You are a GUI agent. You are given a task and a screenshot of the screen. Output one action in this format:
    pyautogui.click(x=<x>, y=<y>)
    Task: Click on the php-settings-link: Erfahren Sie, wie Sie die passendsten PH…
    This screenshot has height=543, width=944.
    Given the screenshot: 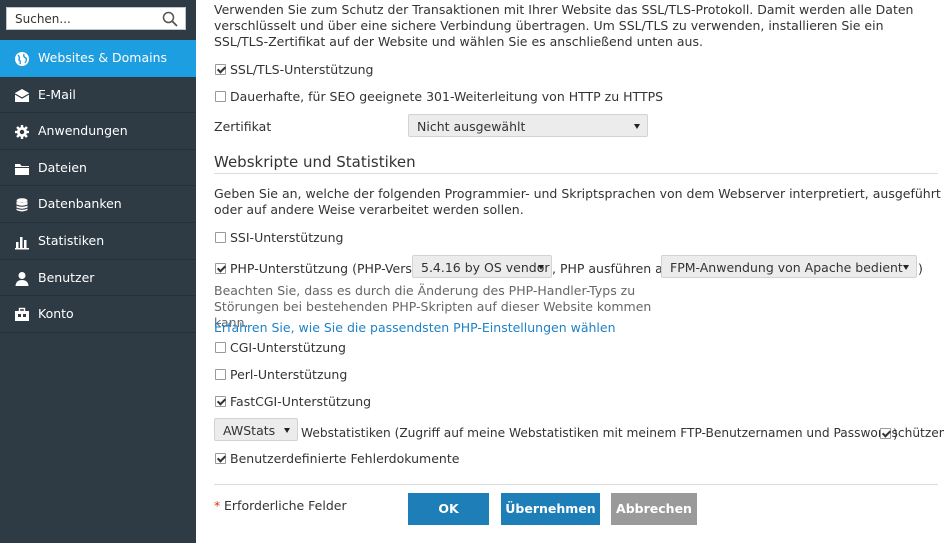 What is the action you would take?
    pyautogui.click(x=415, y=327)
    